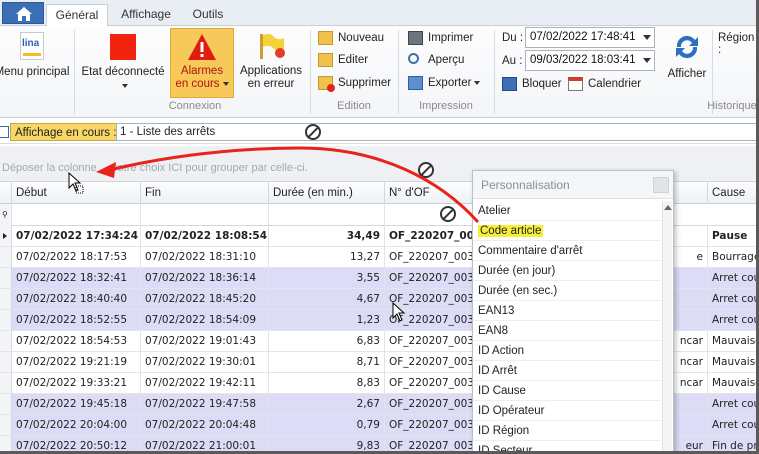 The width and height of the screenshot is (759, 454). I want to click on filter-cell-duree, so click(327, 215).